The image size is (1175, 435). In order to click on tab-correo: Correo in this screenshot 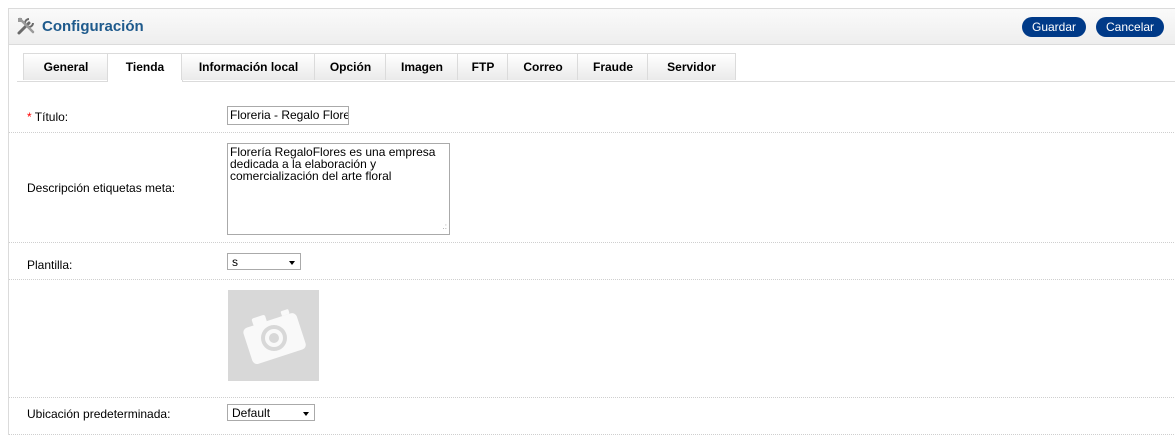, I will do `click(543, 66)`.